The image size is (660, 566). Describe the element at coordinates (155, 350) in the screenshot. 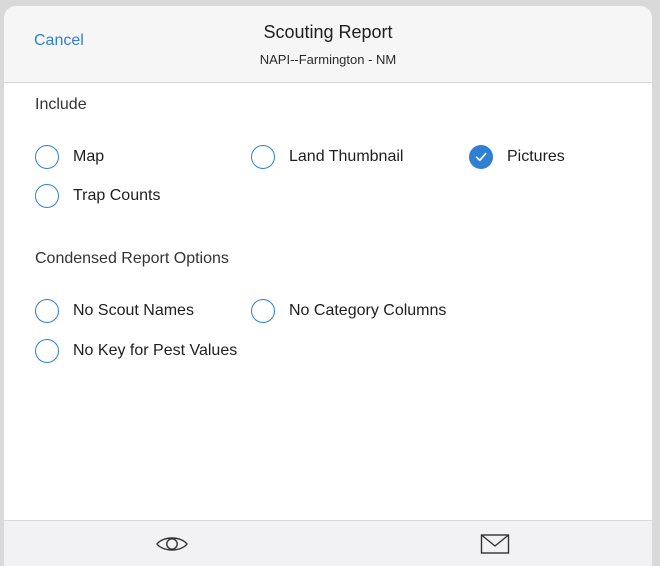

I see `option-label: No Key for Pest Values` at that location.